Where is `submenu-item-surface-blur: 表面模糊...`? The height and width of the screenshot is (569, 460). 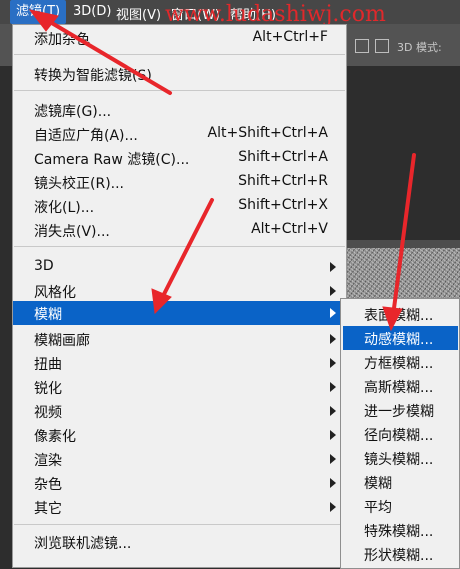 submenu-item-surface-blur: 表面模糊... is located at coordinates (400, 314).